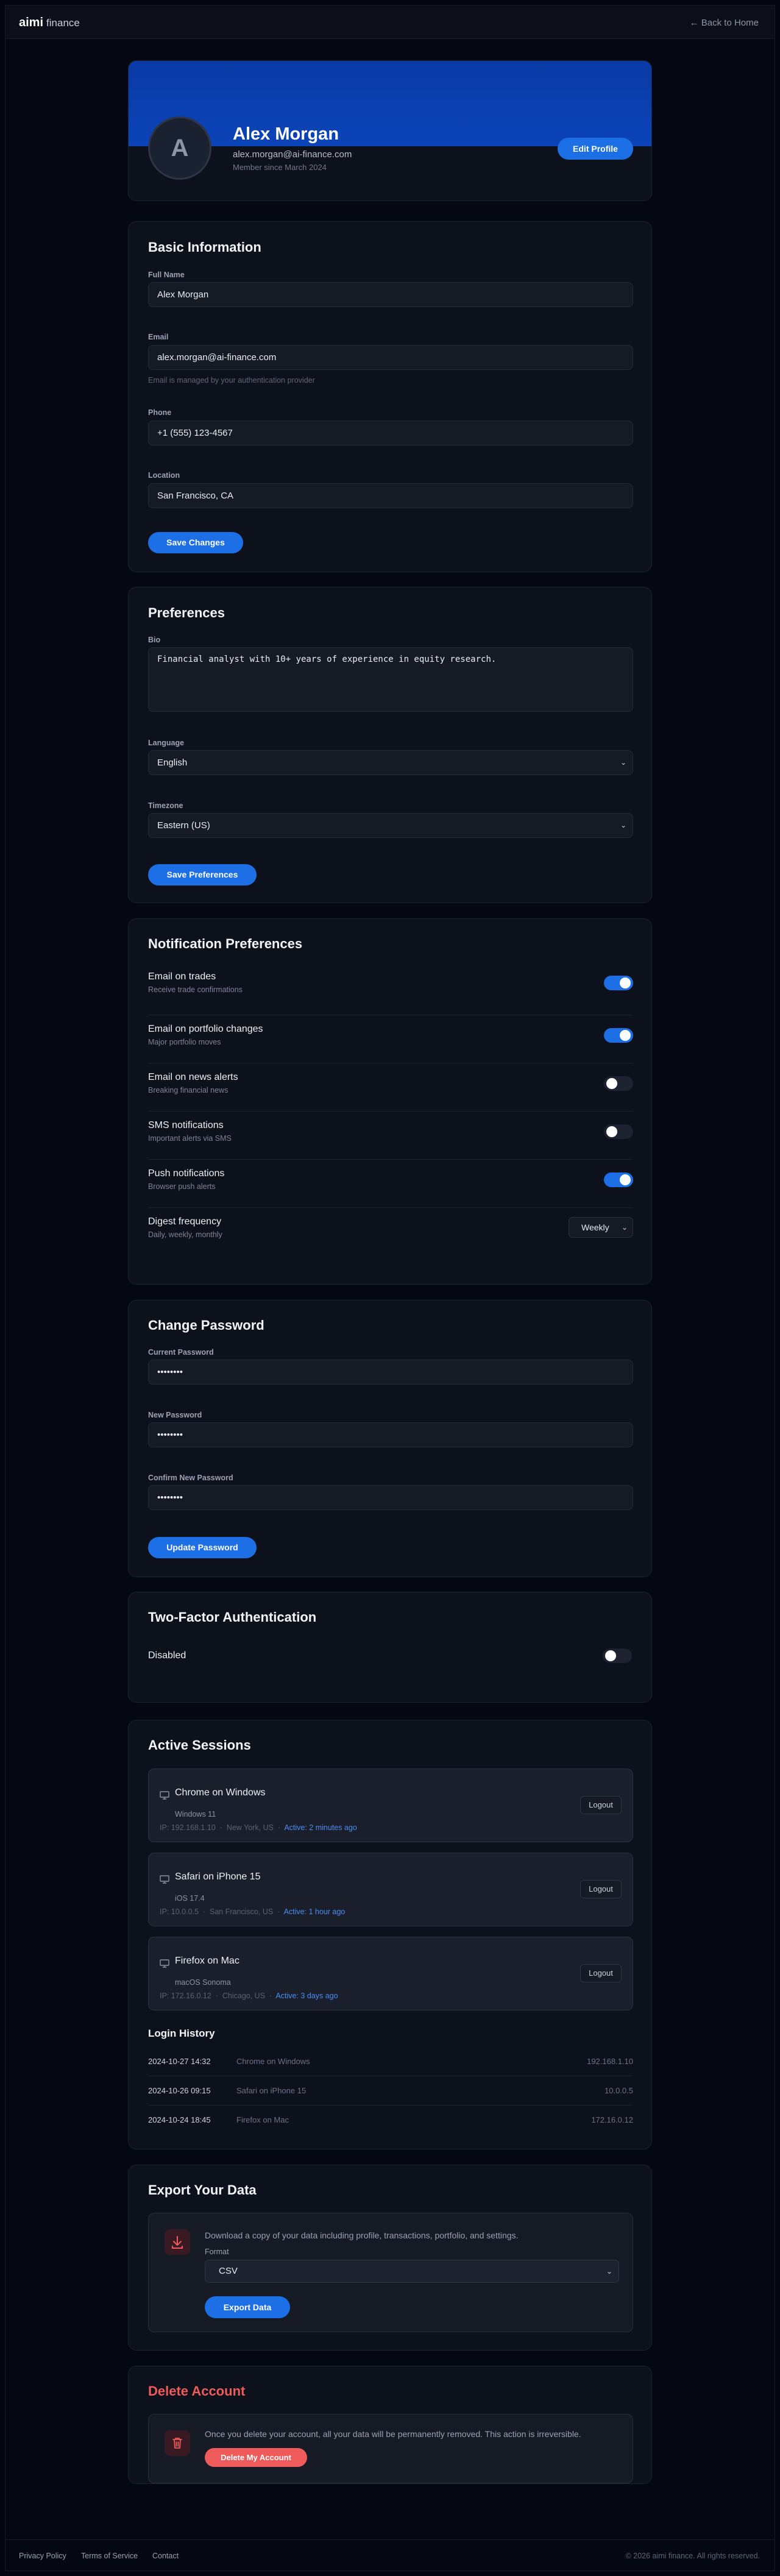 The width and height of the screenshot is (780, 2576). I want to click on login-history-title: Login History, so click(181, 2034).